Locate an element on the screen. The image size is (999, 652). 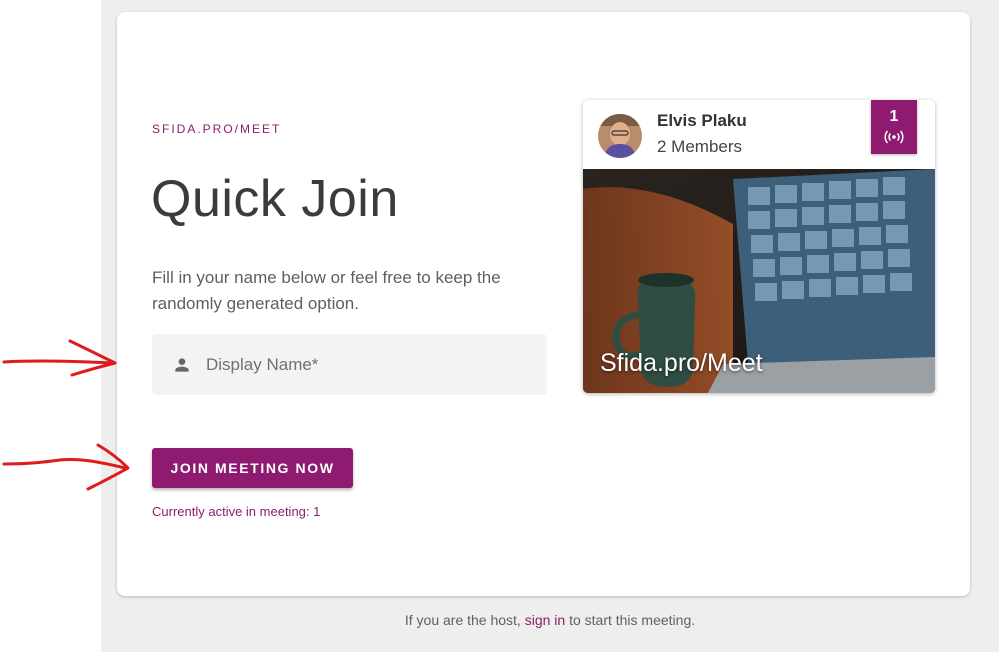
display-name-field is located at coordinates (349, 364).